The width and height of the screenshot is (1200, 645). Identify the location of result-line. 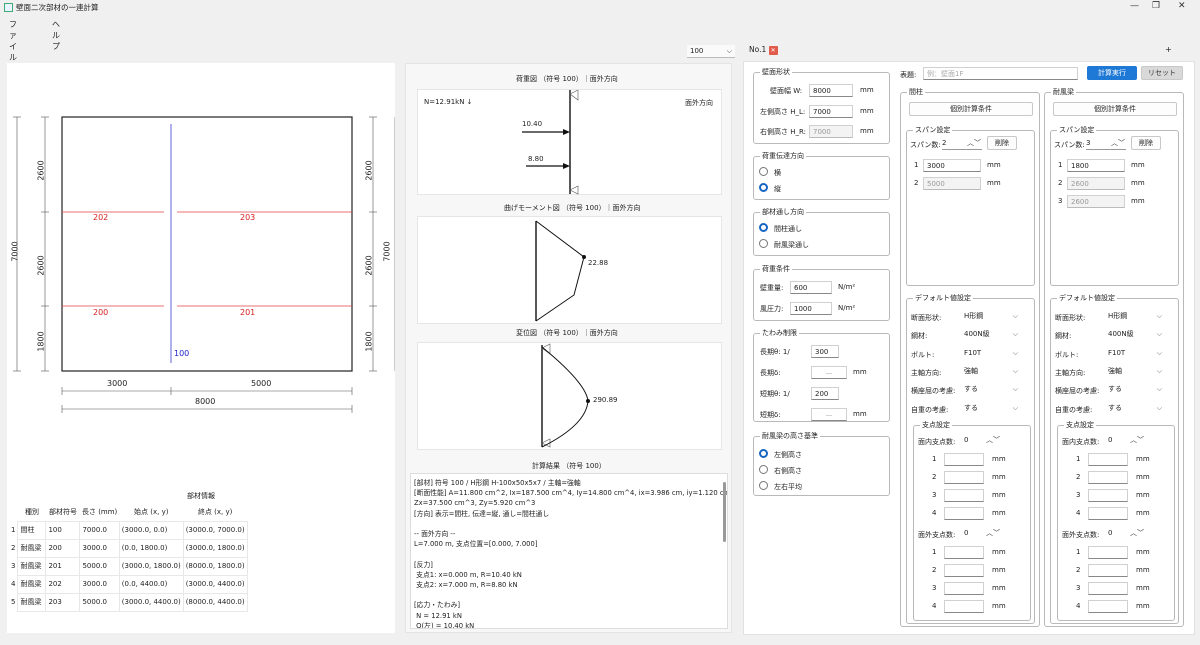
(569, 554).